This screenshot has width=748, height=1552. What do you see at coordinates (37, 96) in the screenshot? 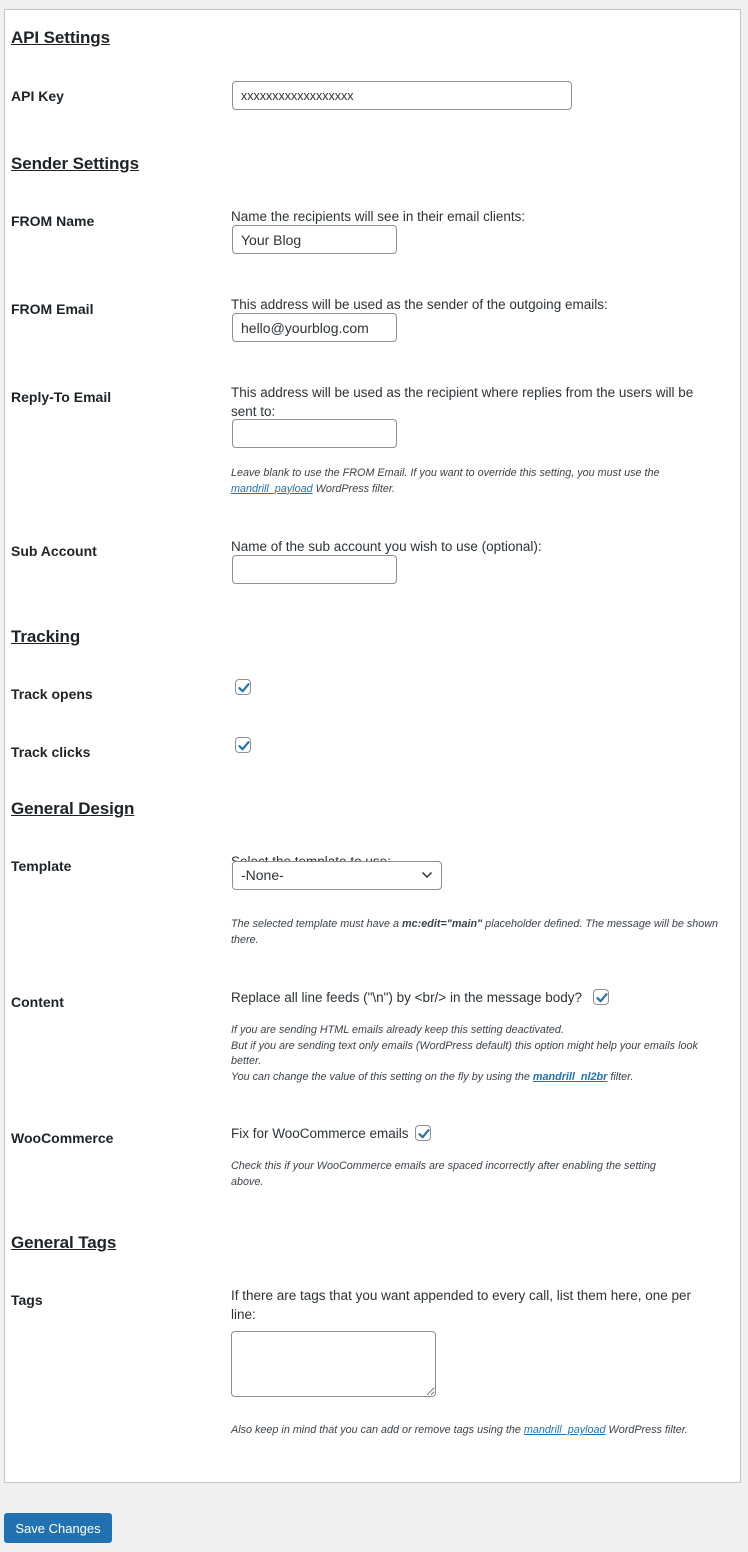
I see `api-key-label: API Key` at bounding box center [37, 96].